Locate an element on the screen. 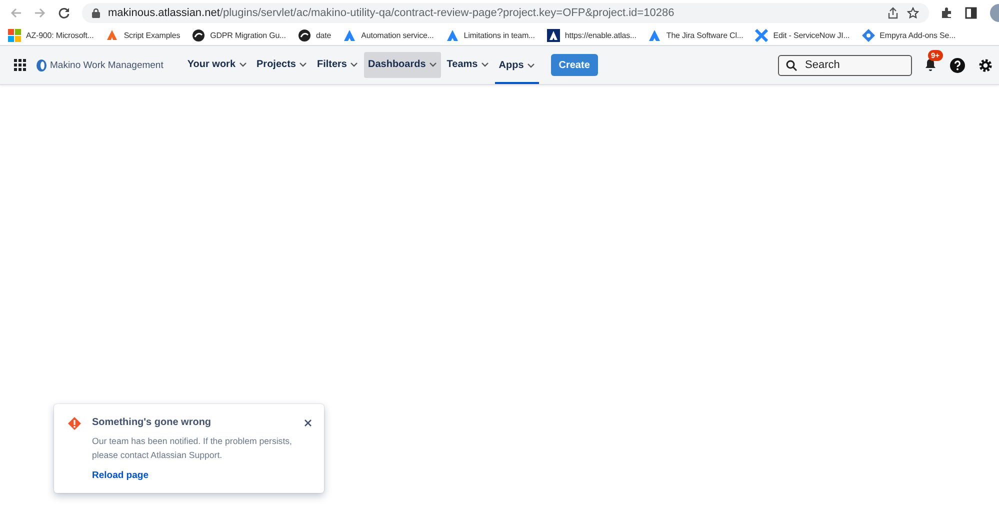  diamond-logo-icon is located at coordinates (868, 35).